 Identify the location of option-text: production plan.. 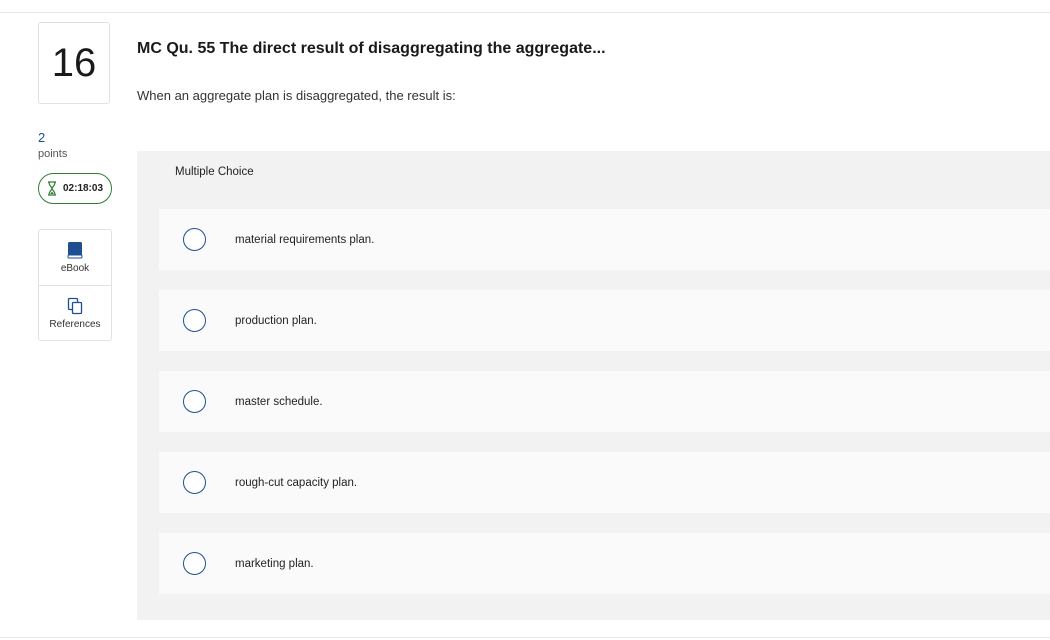
(276, 320).